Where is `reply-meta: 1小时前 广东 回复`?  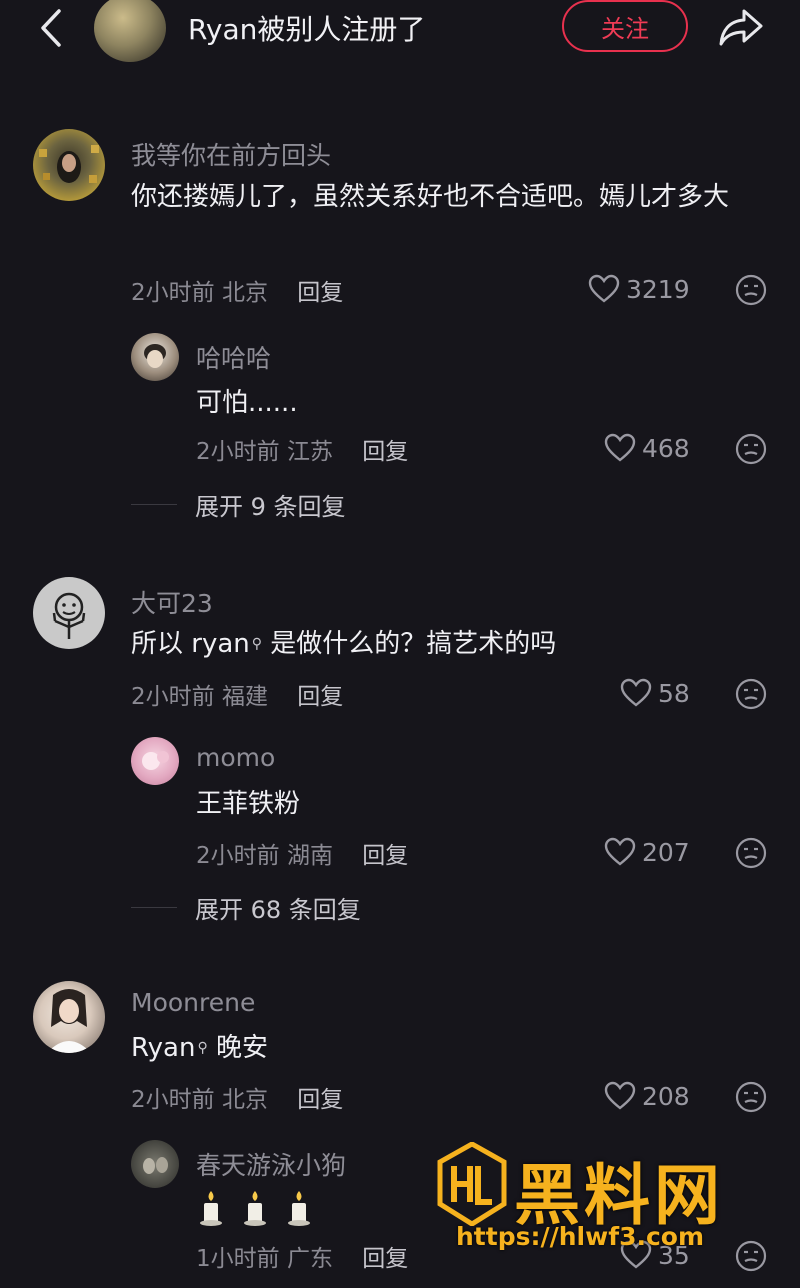 reply-meta: 1小时前 广东 回复 is located at coordinates (302, 1256).